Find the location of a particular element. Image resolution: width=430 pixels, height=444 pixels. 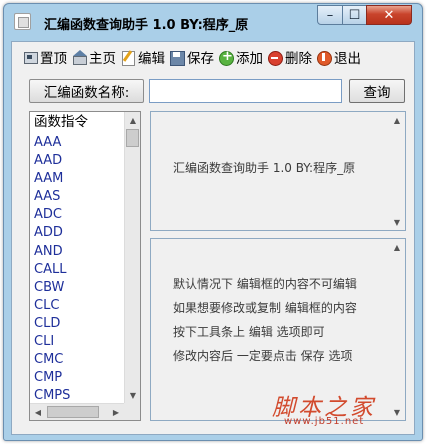

list-item: CALL is located at coordinates (77, 270).